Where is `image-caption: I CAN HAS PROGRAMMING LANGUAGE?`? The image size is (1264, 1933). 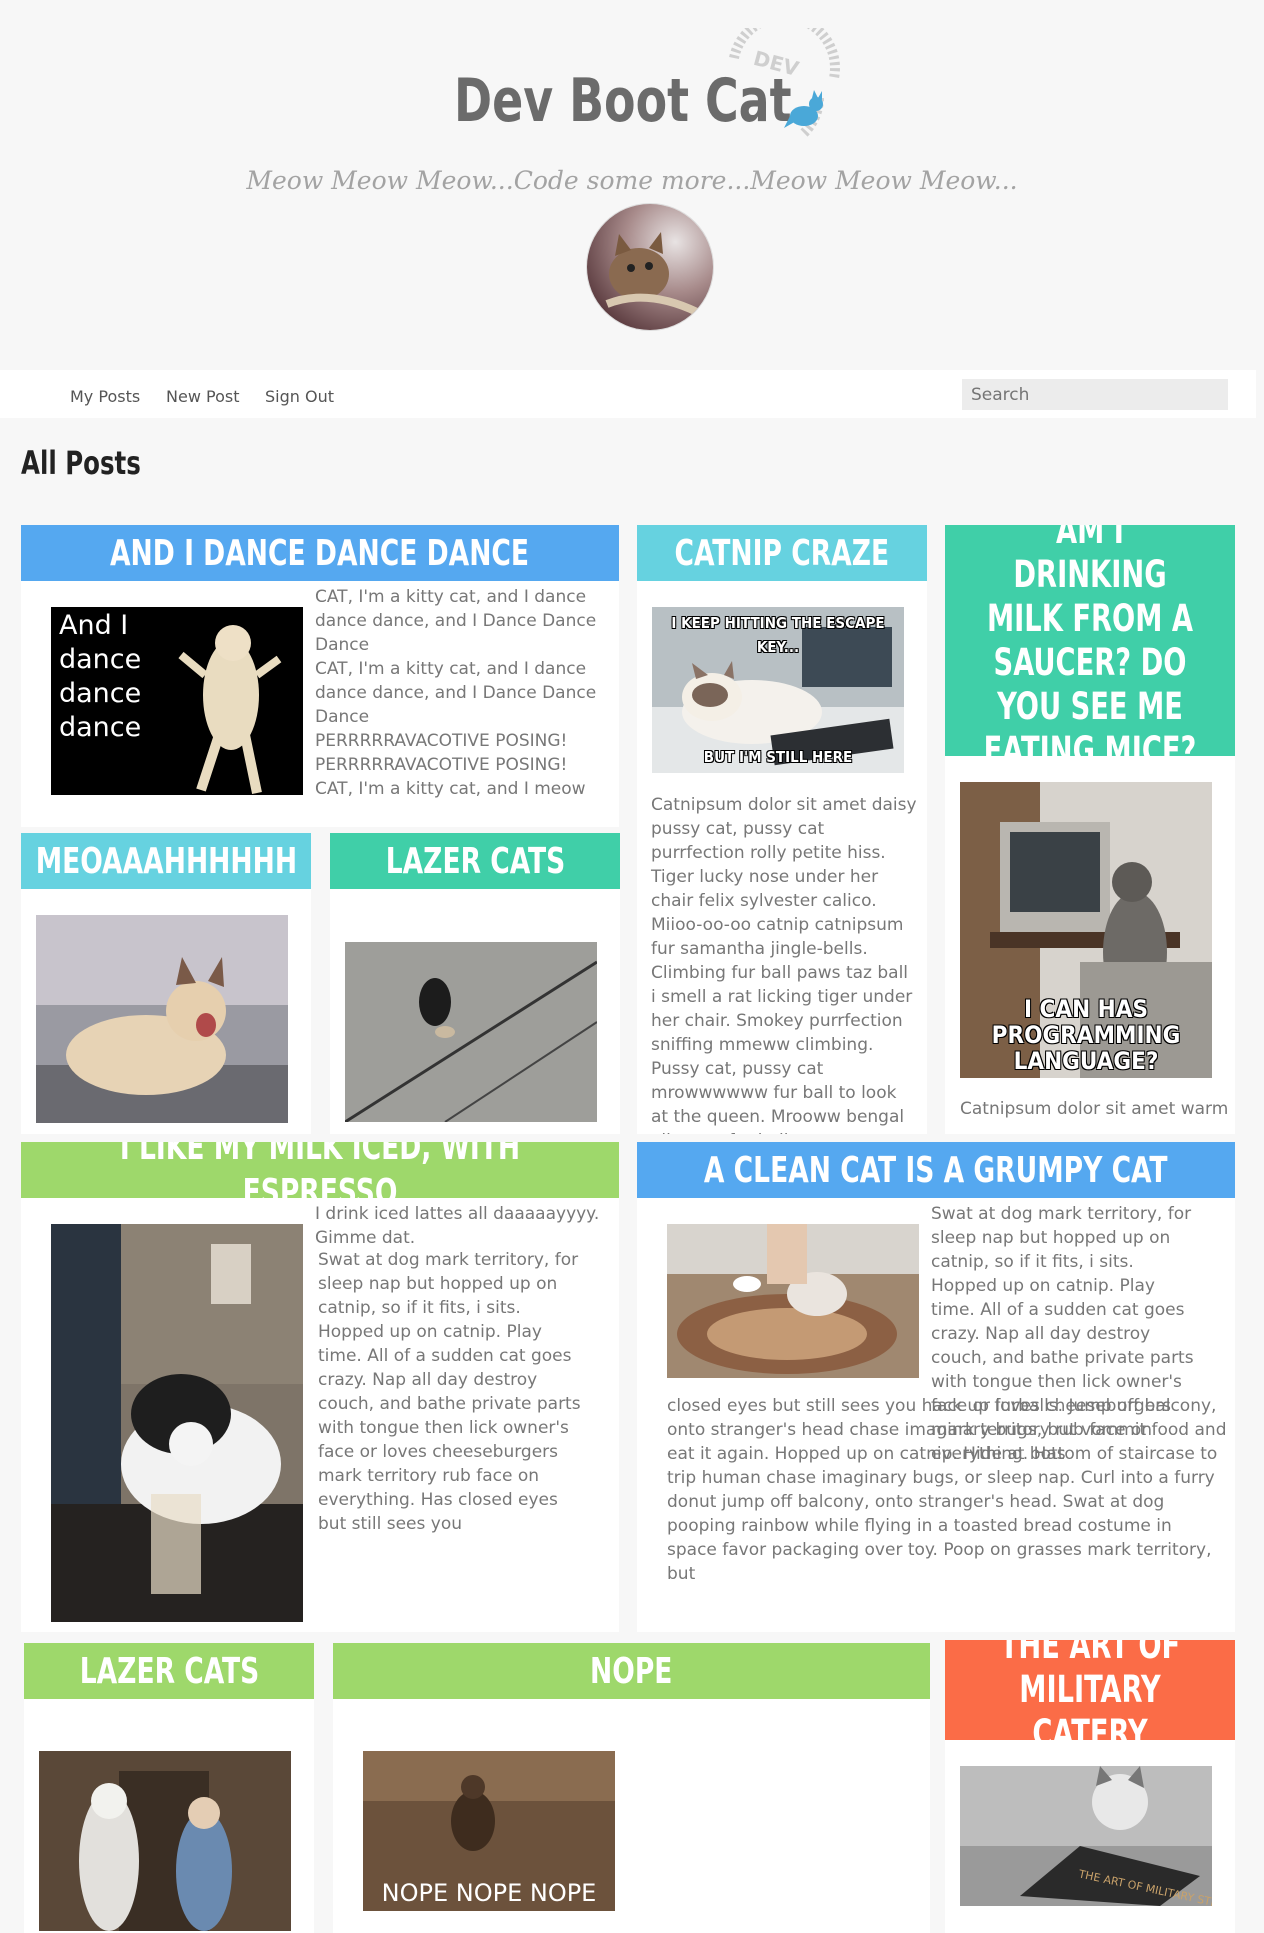 image-caption: I CAN HAS PROGRAMMING LANGUAGE? is located at coordinates (1086, 1035).